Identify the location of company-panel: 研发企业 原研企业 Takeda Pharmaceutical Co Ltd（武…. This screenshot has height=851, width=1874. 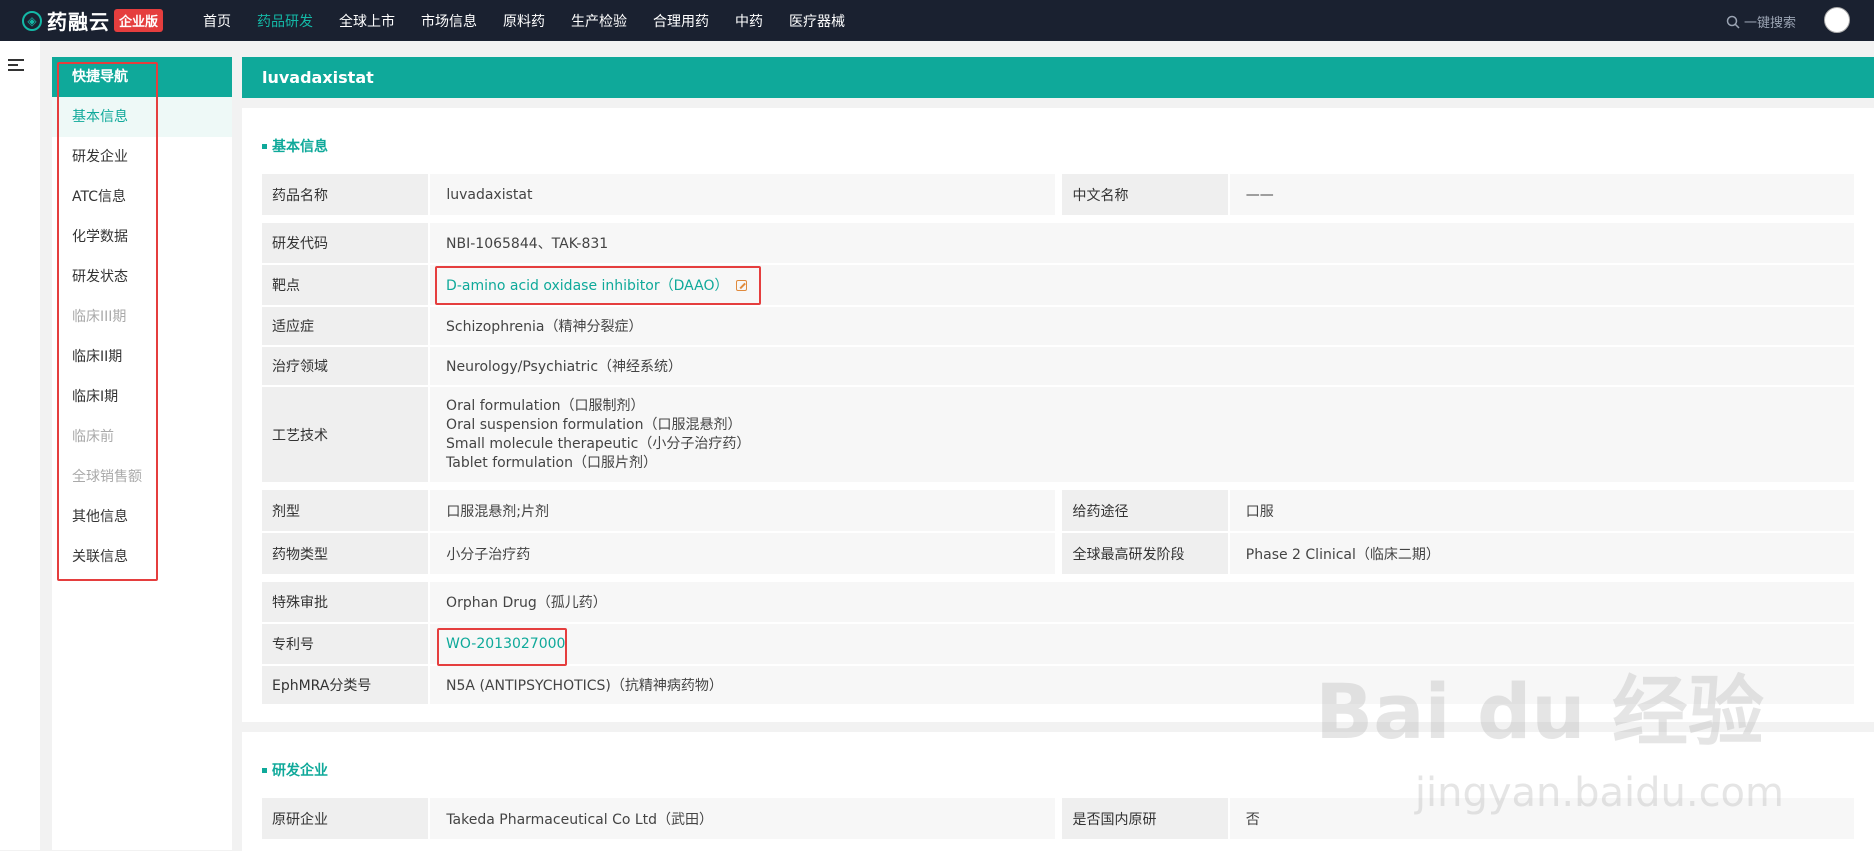
(1058, 791).